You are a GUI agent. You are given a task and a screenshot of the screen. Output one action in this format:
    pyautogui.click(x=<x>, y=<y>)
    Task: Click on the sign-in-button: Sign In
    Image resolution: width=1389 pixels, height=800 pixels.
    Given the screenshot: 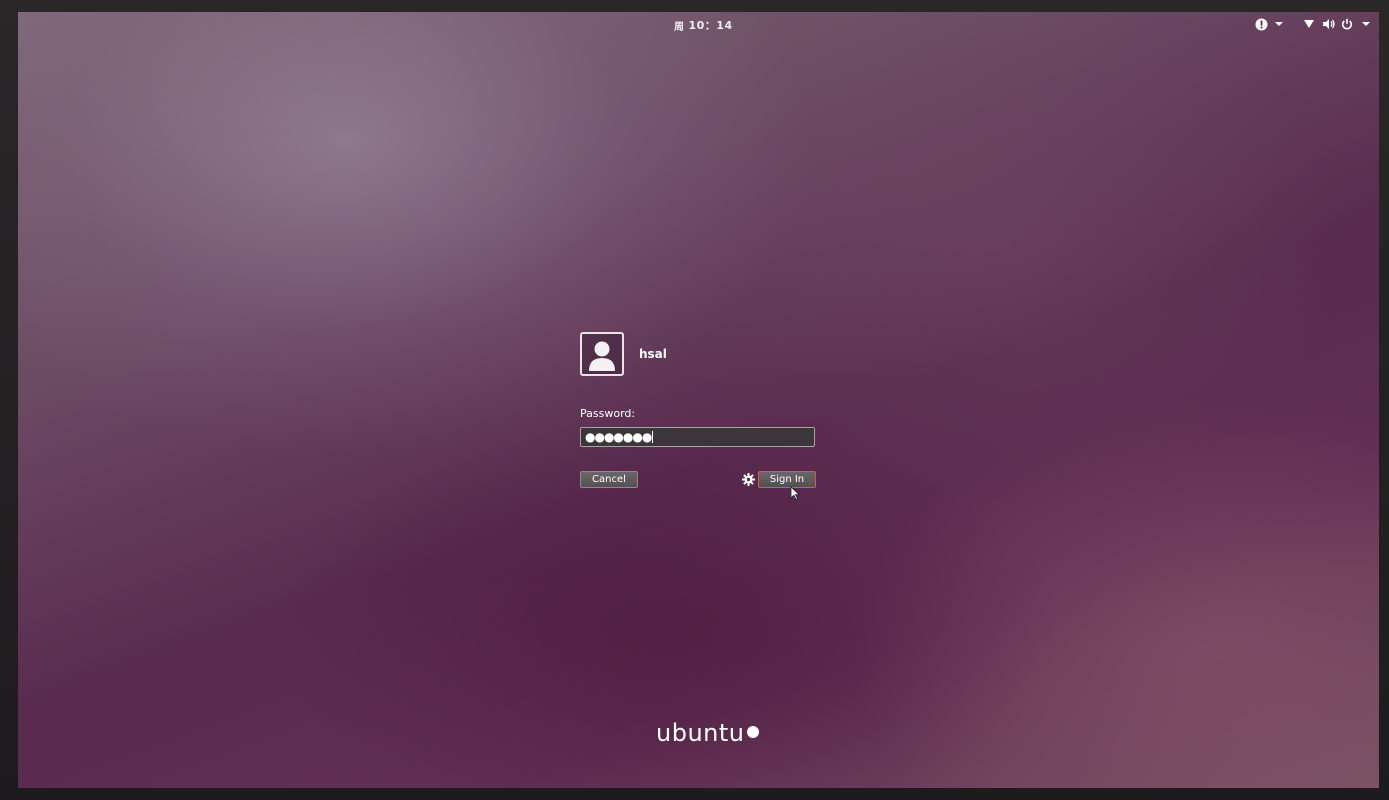 What is the action you would take?
    pyautogui.click(x=787, y=479)
    